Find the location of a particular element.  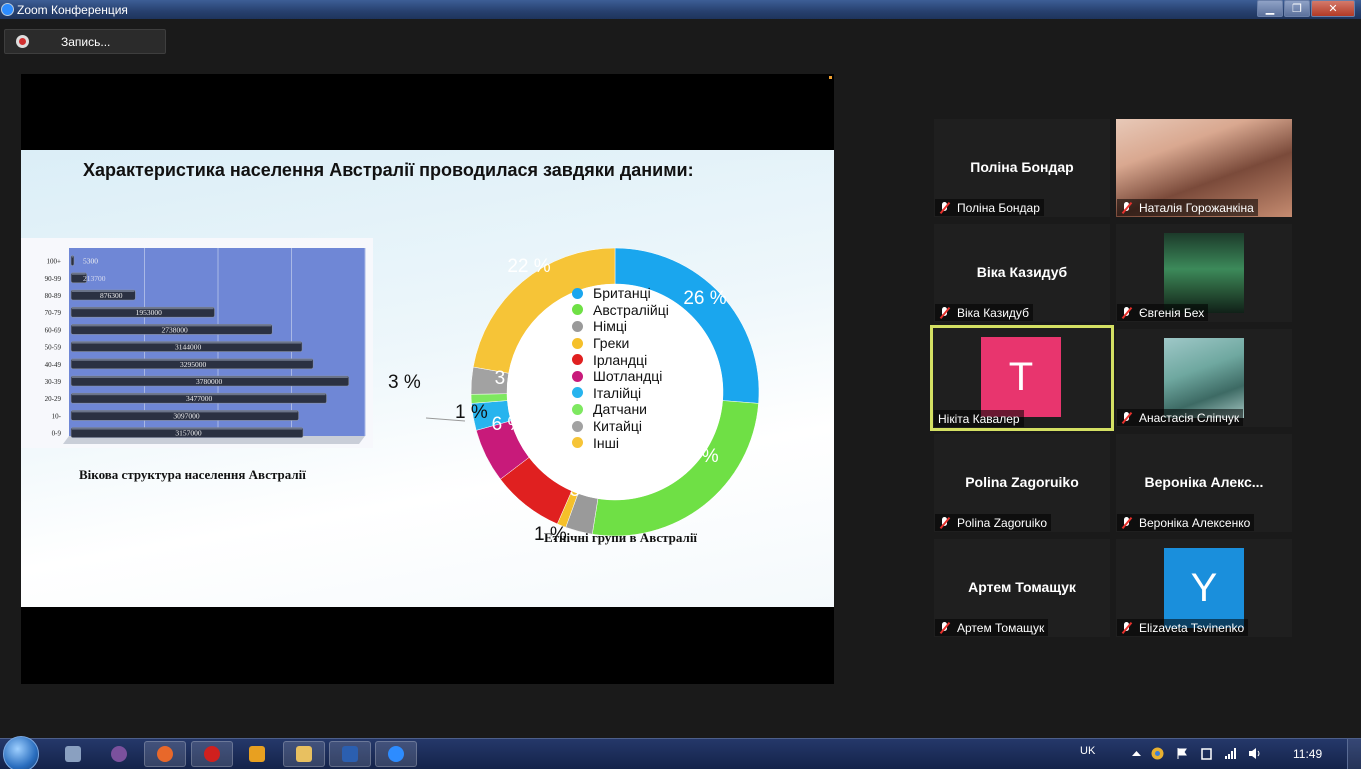

participant-tile: Y Elizaveta Tsvinenko is located at coordinates (1204, 588).